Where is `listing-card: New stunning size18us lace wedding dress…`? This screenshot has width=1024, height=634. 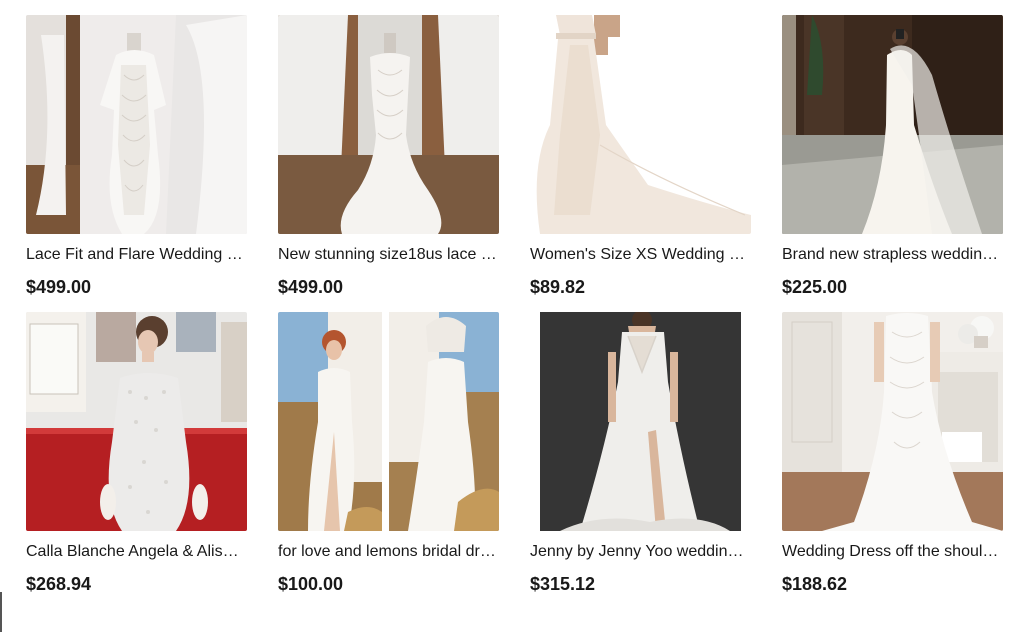
listing-card: New stunning size18us lace wedding dress… is located at coordinates (388, 156).